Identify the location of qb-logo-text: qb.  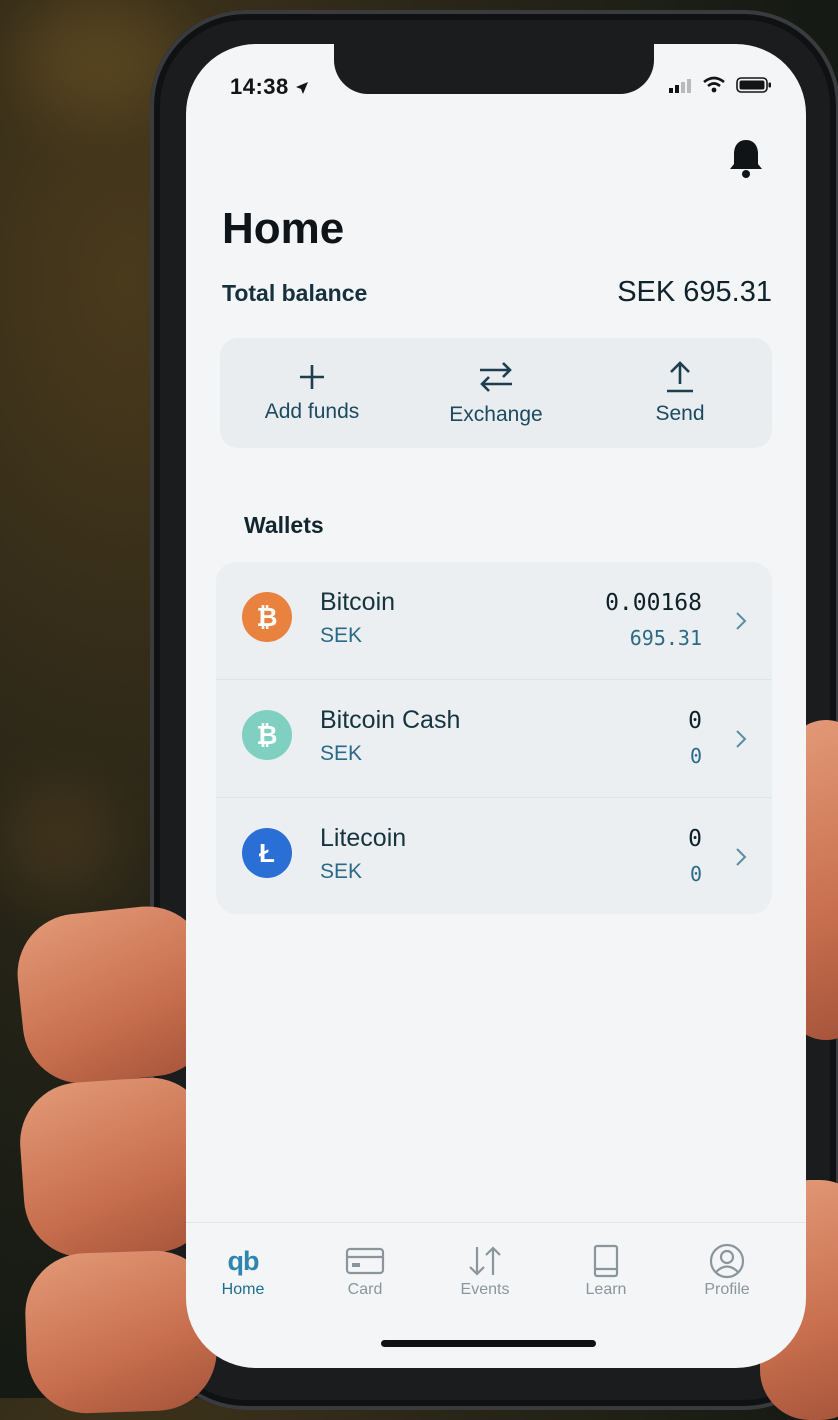
(243, 1260).